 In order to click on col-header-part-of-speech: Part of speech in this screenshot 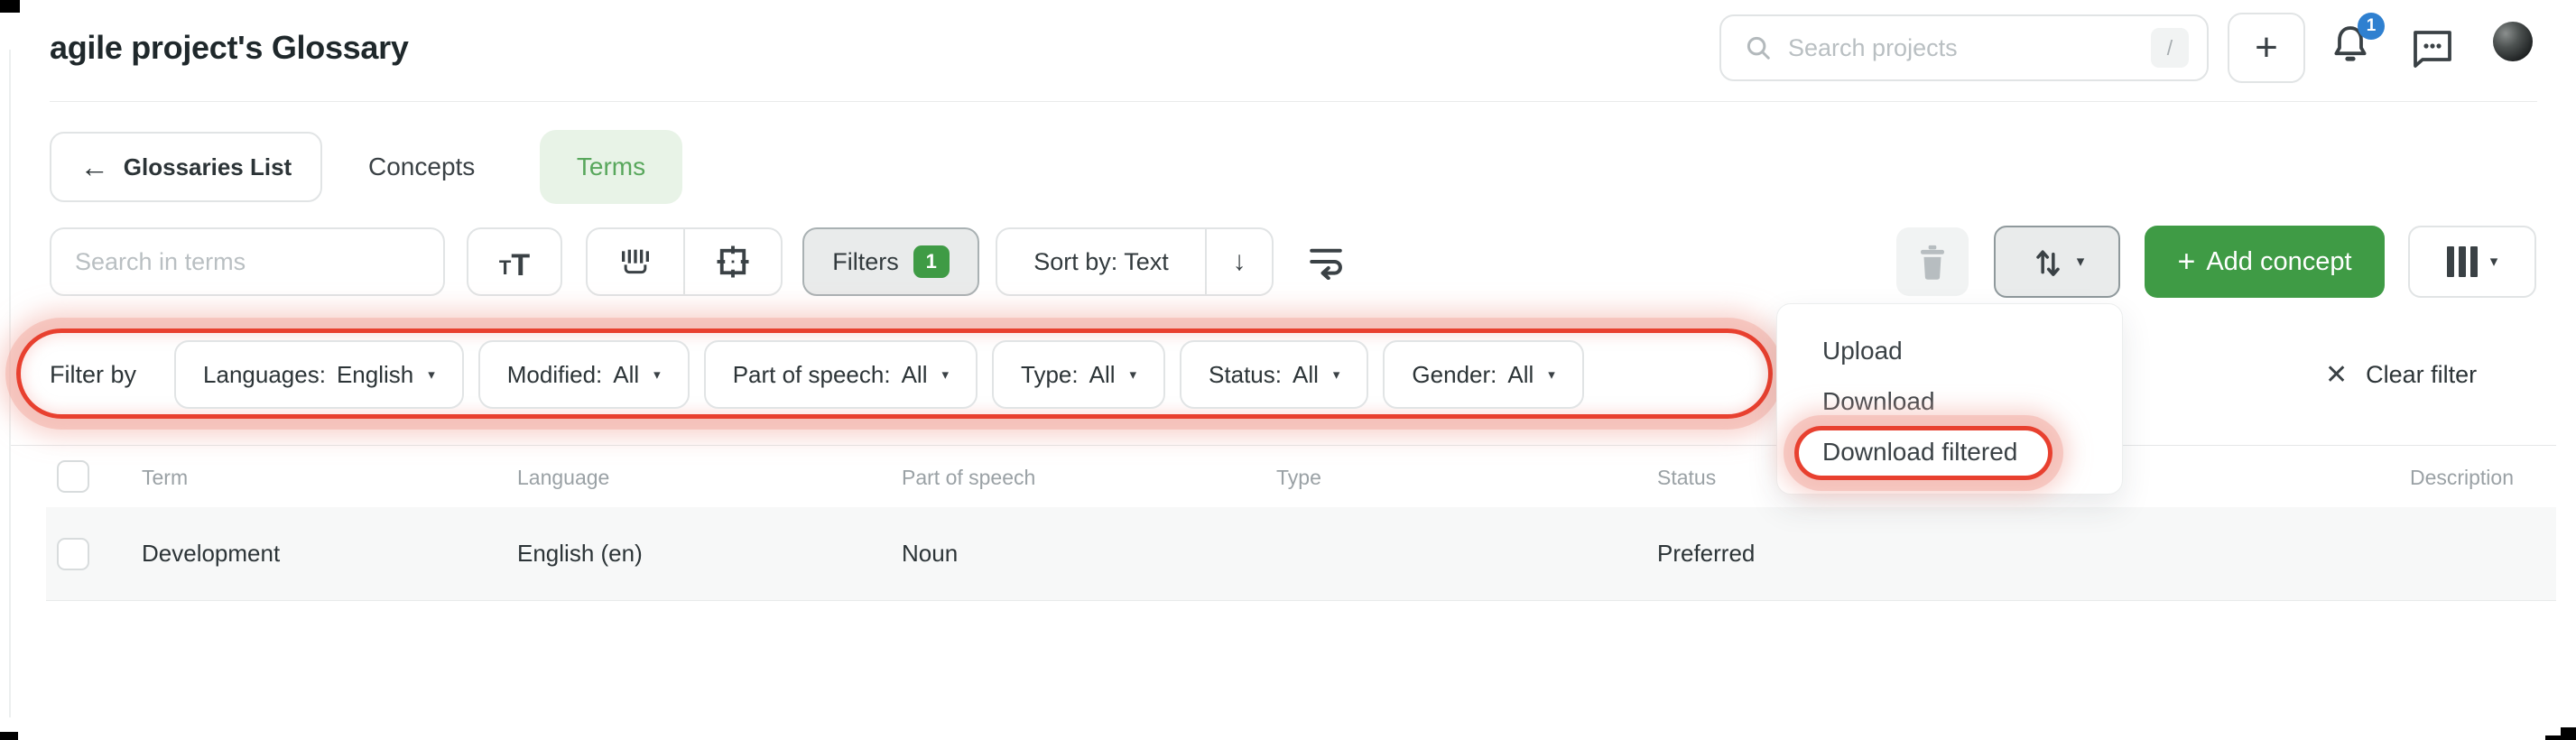, I will do `click(968, 478)`.